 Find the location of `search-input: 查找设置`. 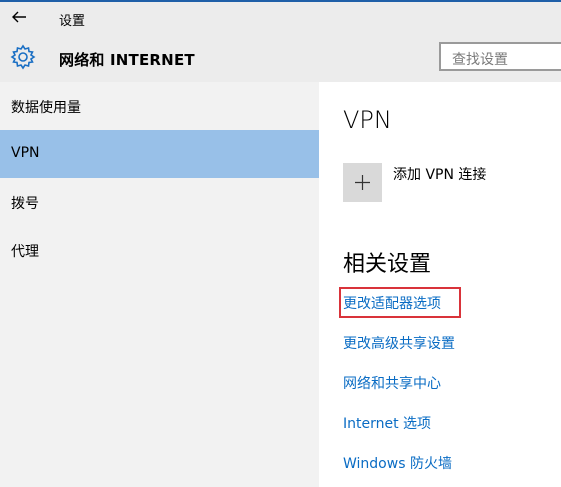

search-input: 查找设置 is located at coordinates (500, 56).